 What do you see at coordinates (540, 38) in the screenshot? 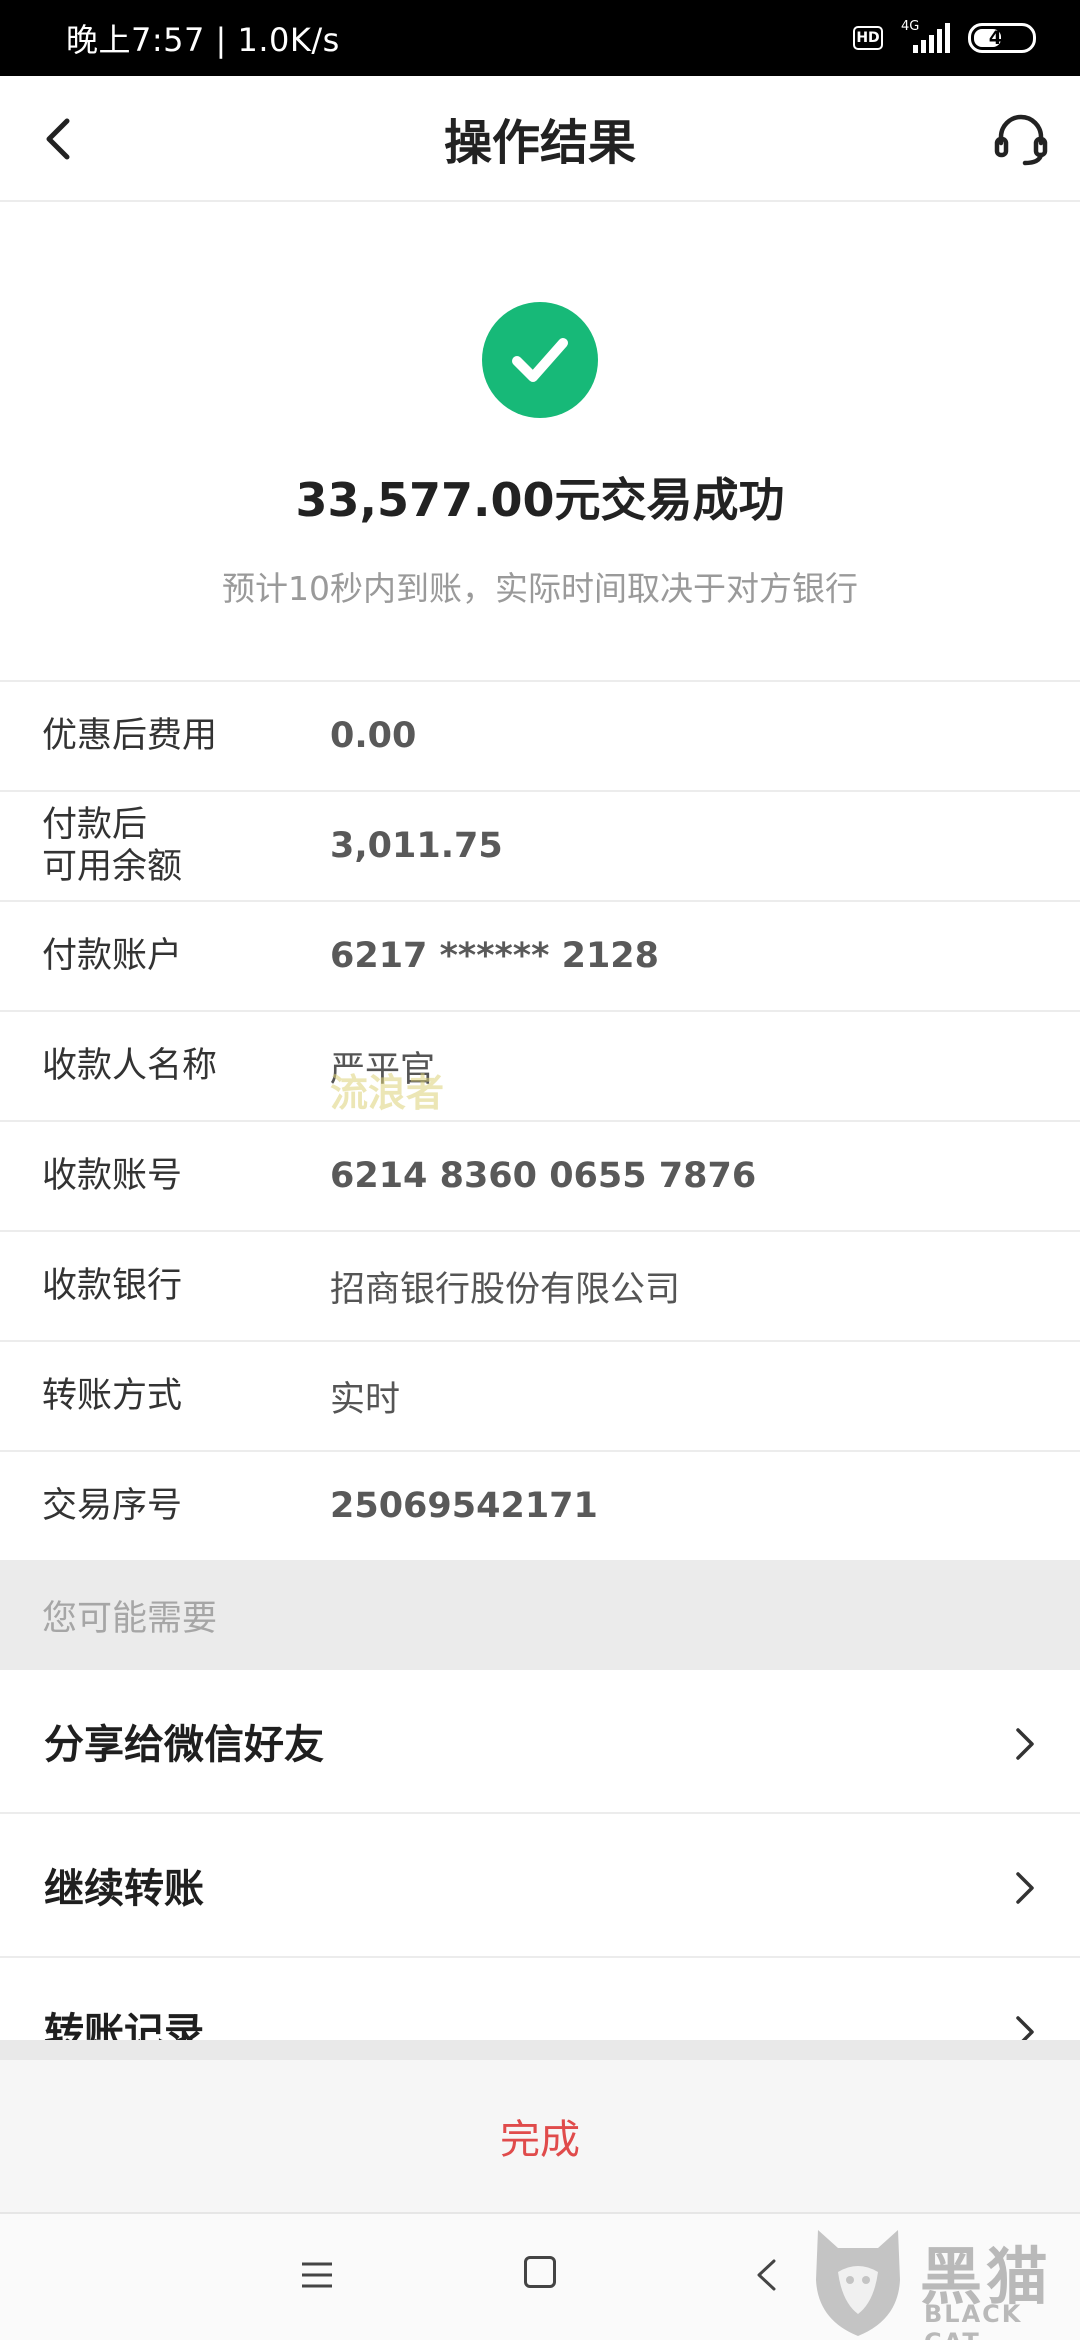
I see `status-bar: 晚上7:57 | 1.0K/s HD 4G 47` at bounding box center [540, 38].